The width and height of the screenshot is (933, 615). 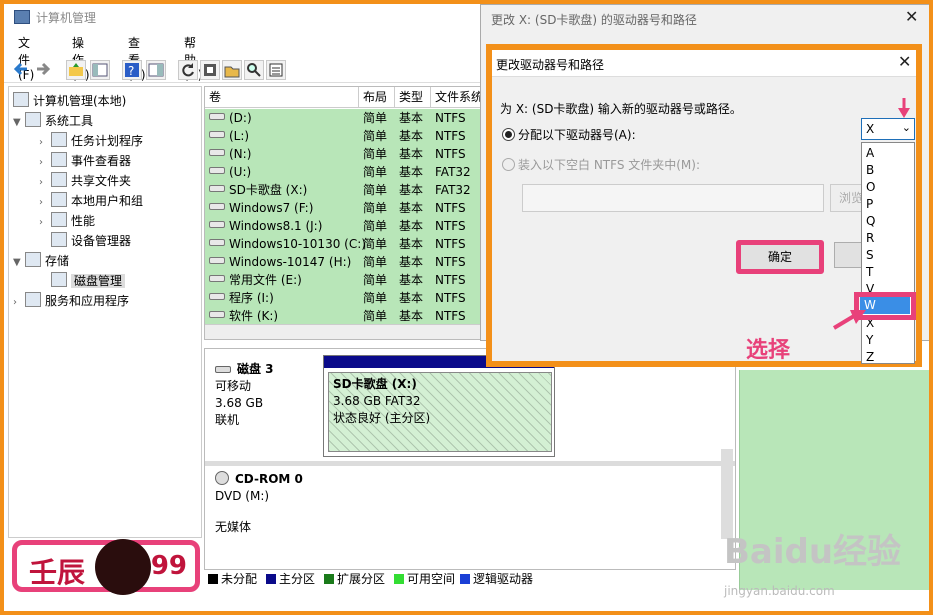 What do you see at coordinates (43, 69) in the screenshot?
I see `forward-arrow-icon` at bounding box center [43, 69].